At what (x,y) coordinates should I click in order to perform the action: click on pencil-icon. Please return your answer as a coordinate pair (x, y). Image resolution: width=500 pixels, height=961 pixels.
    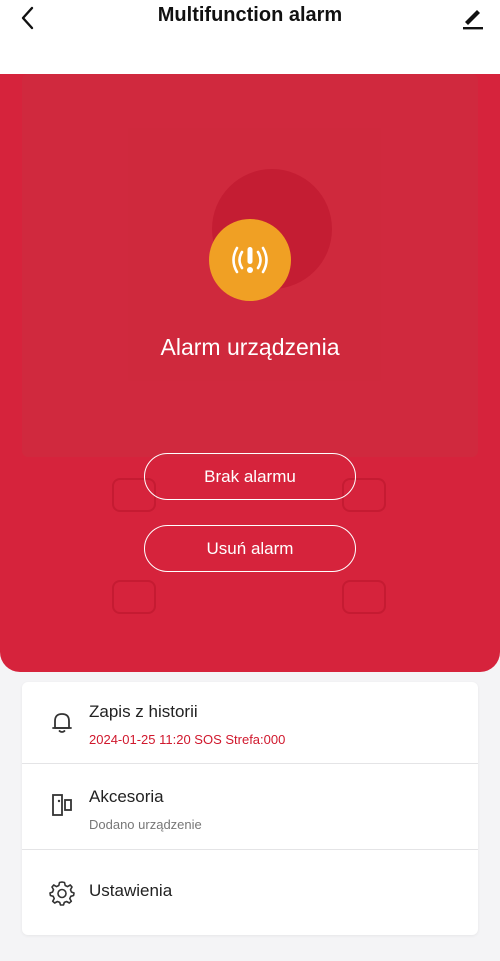
    Looking at the image, I should click on (473, 20).